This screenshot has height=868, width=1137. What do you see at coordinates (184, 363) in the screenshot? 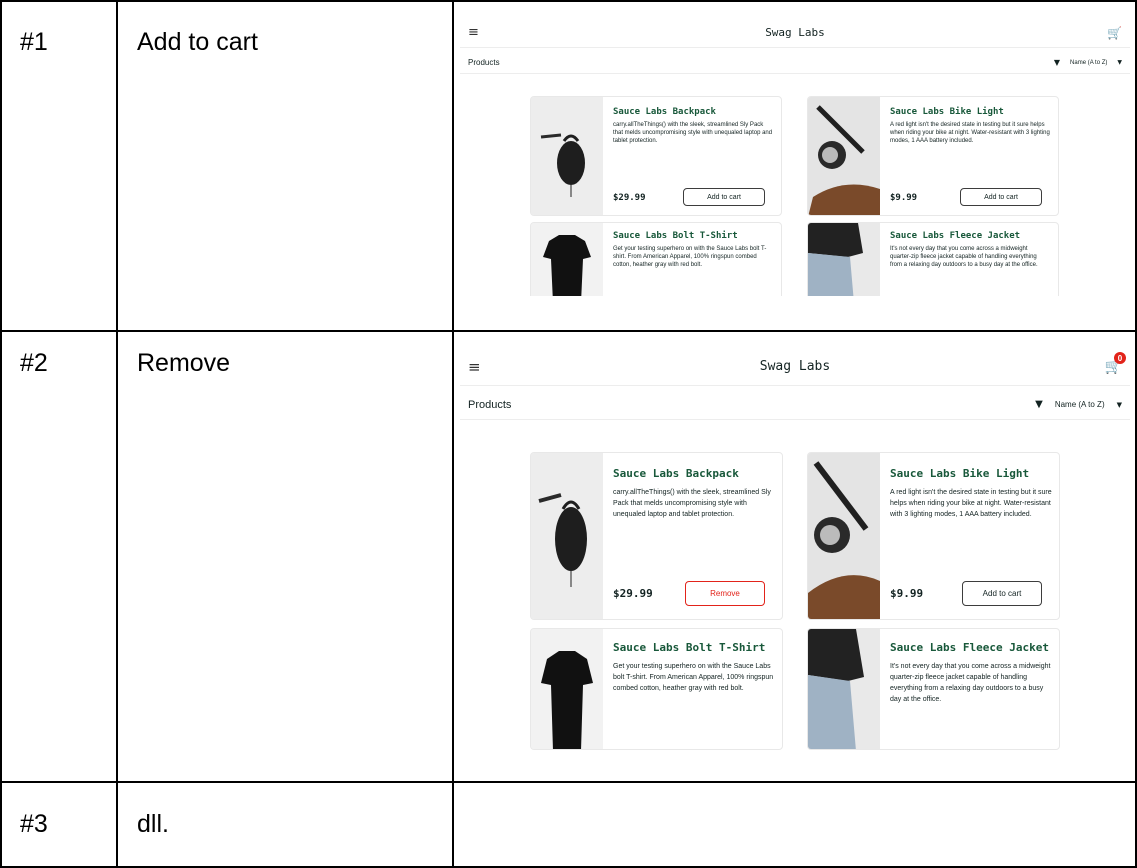
I see `row-label: Remove` at bounding box center [184, 363].